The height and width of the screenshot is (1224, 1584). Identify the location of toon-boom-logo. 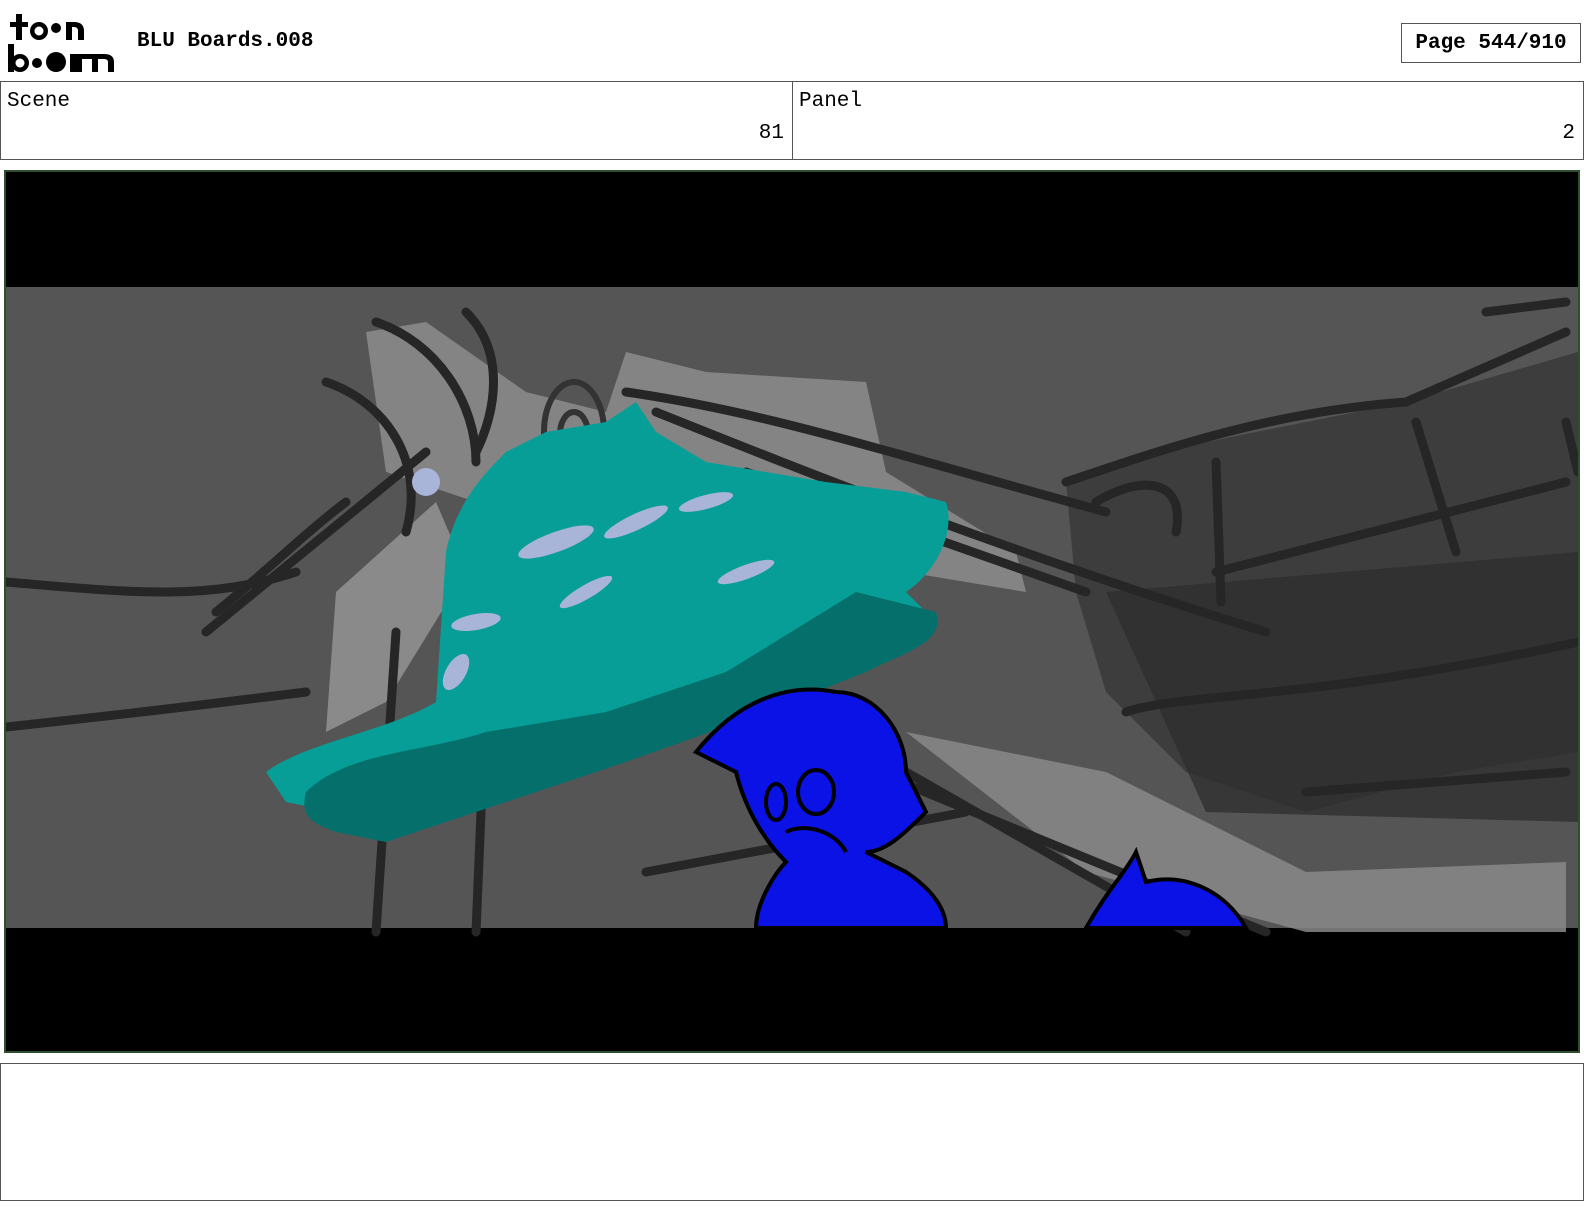
(60, 44).